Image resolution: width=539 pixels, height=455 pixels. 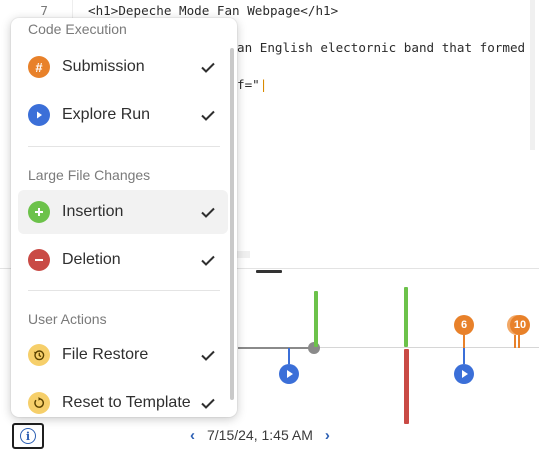 I want to click on code-line-attribute: f="|, so click(x=252, y=84).